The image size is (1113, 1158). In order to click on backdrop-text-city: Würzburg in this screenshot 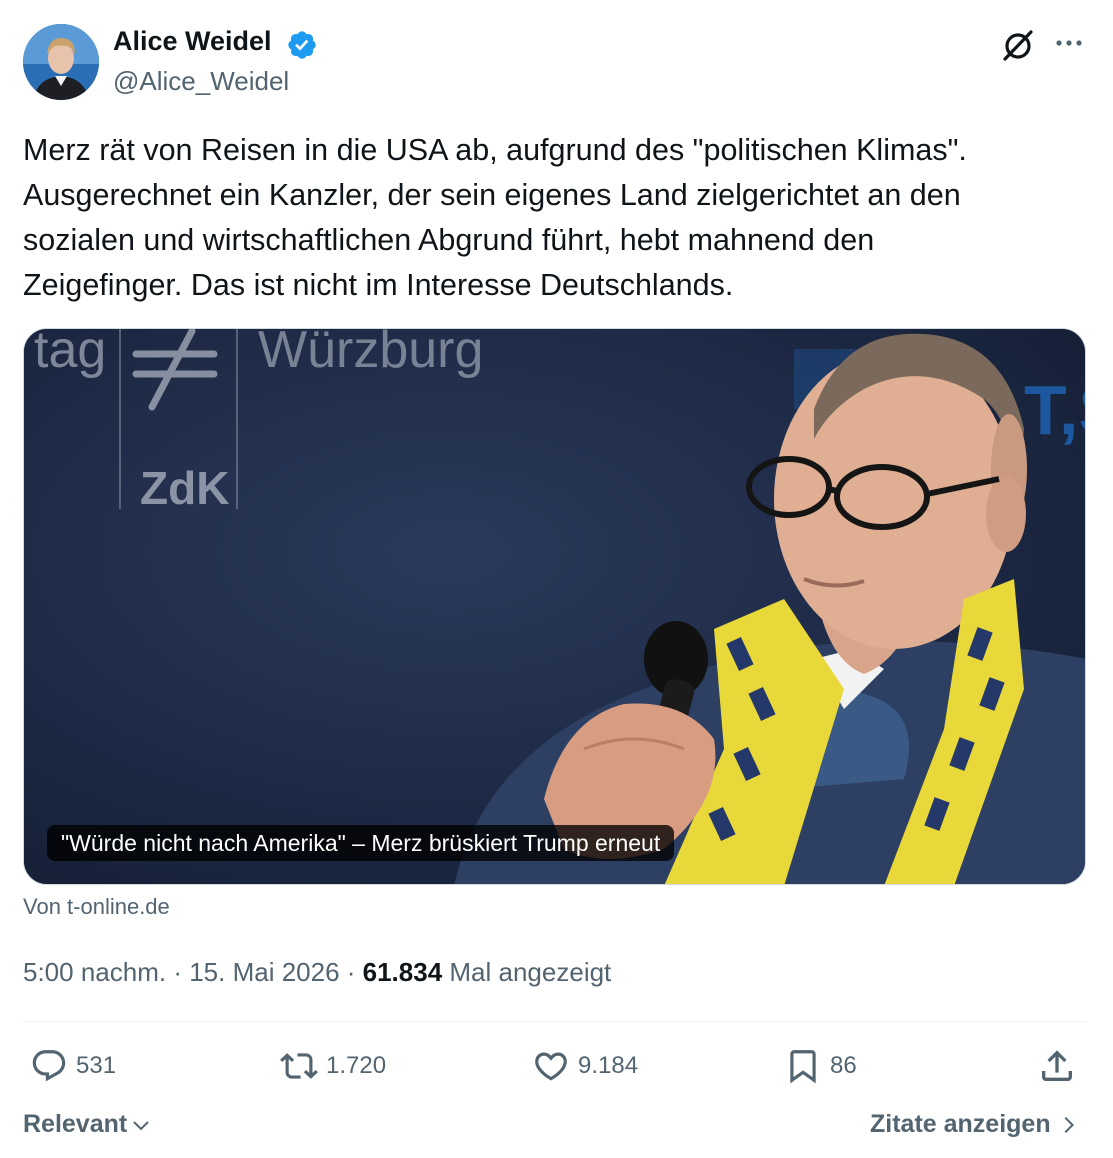, I will do `click(370, 354)`.